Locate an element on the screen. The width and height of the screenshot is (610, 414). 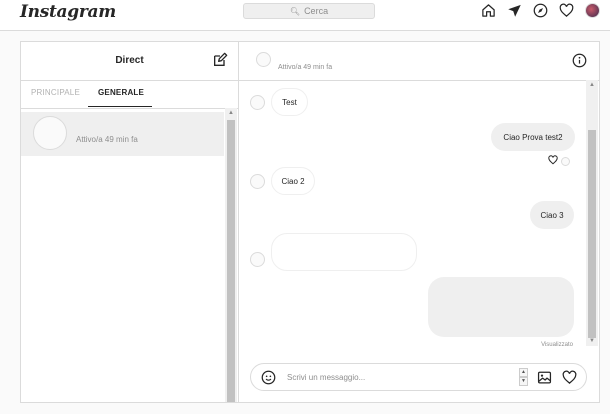
profile-avatar is located at coordinates (592, 10).